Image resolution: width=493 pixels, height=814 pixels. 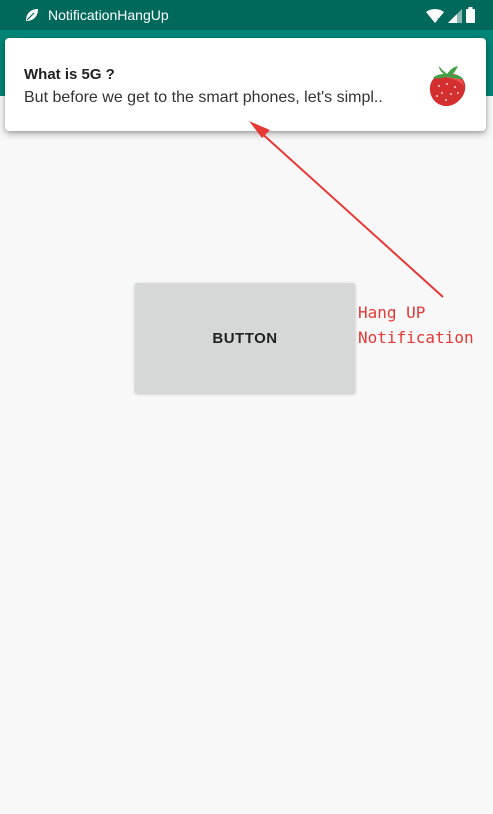 I want to click on wifi-icon: x, so click(x=435, y=16).